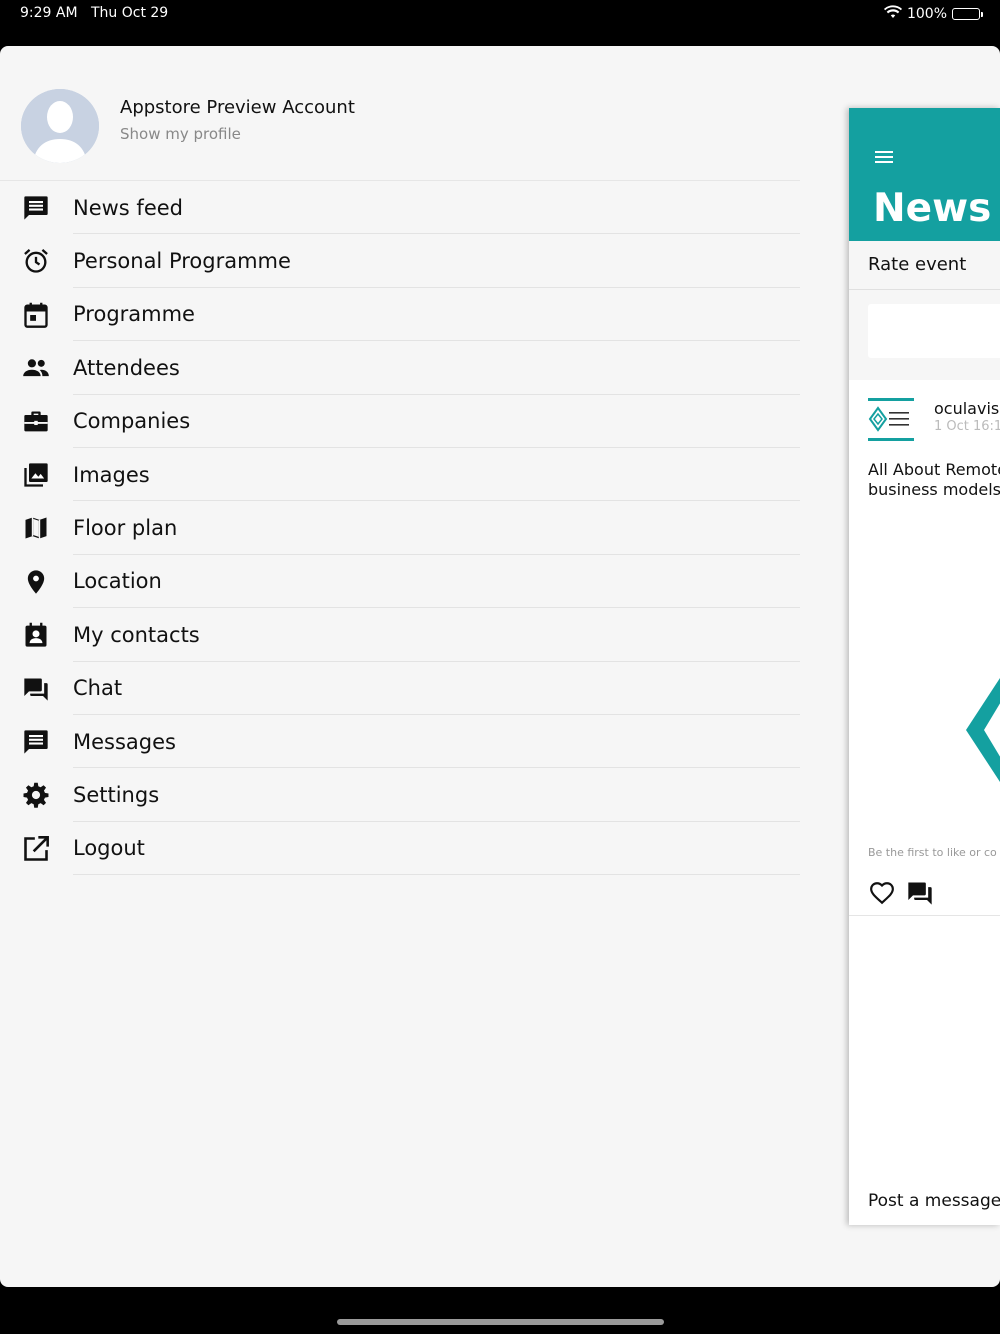 Image resolution: width=1000 pixels, height=1334 pixels. Describe the element at coordinates (400, 742) in the screenshot. I see `menu-item-messages: Messages` at that location.